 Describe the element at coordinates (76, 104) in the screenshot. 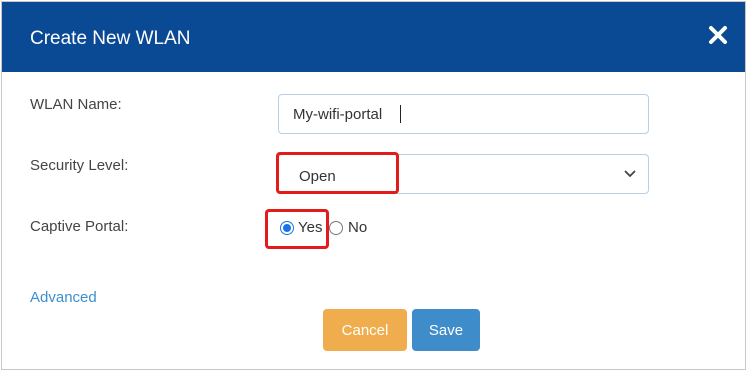

I see `wlan-name-label: WLAN Name:` at that location.